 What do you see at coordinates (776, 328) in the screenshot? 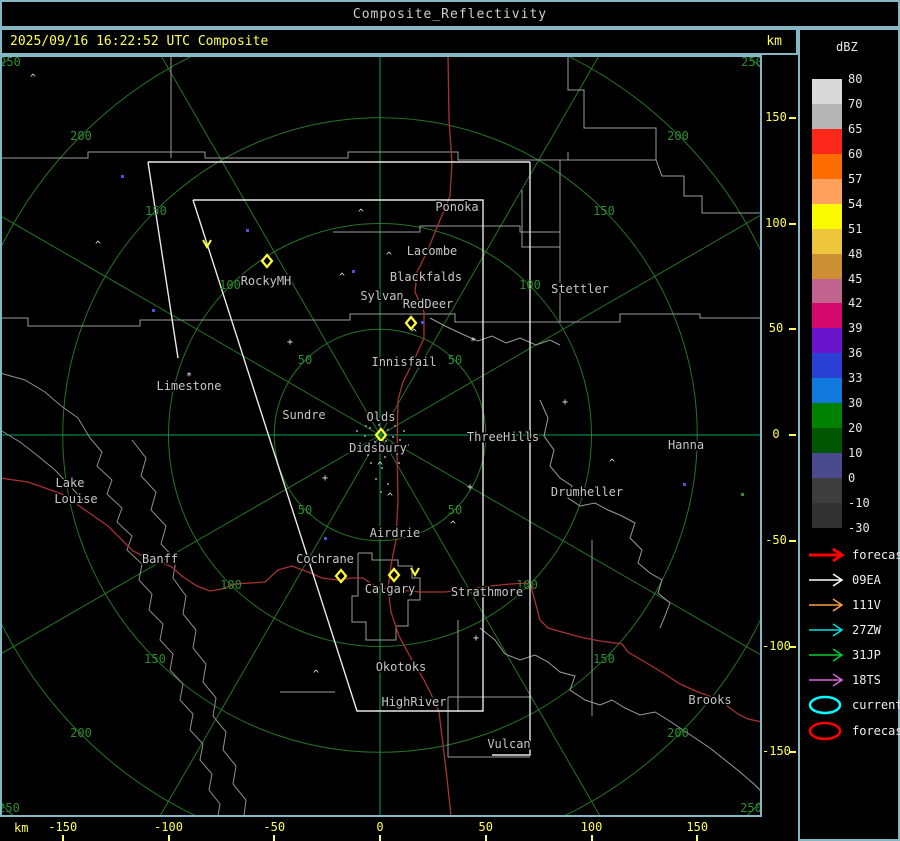
I see `right-axis-tick-label: 50` at bounding box center [776, 328].